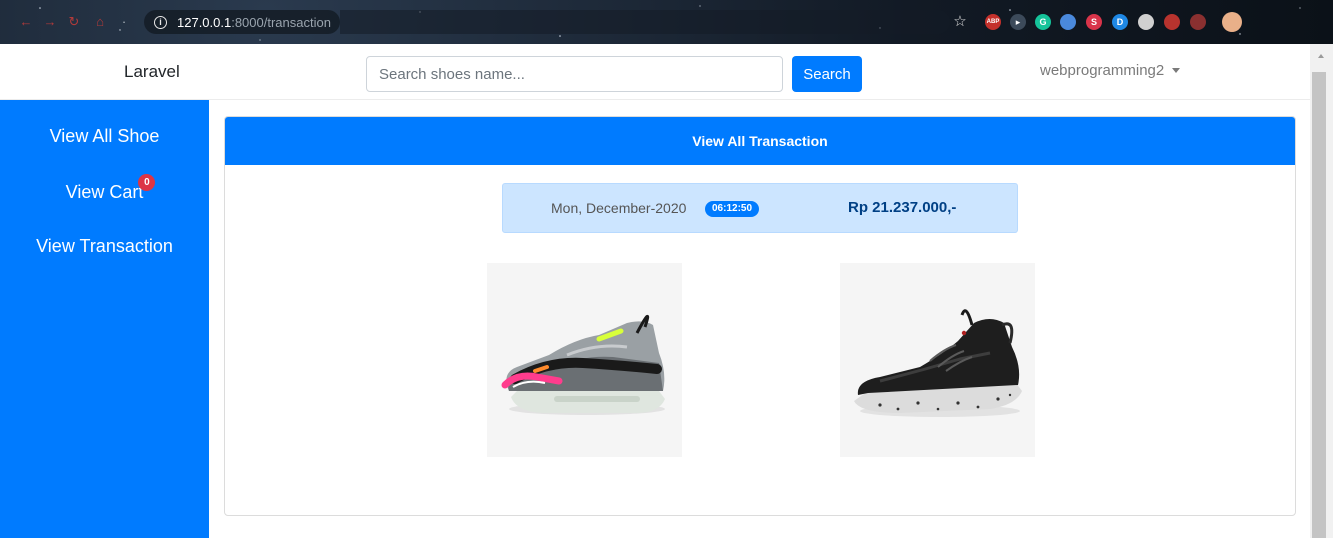 The height and width of the screenshot is (538, 1333). Describe the element at coordinates (104, 192) in the screenshot. I see `sidebar-item-label: View Cart` at that location.